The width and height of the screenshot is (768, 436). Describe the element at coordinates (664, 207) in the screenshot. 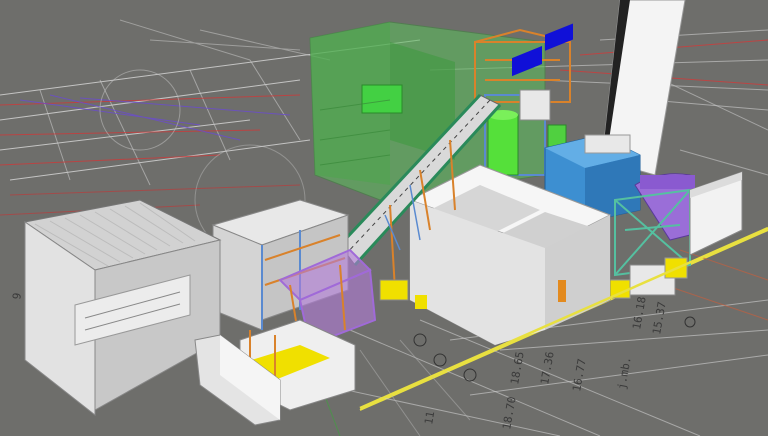

I see `duct-system` at that location.